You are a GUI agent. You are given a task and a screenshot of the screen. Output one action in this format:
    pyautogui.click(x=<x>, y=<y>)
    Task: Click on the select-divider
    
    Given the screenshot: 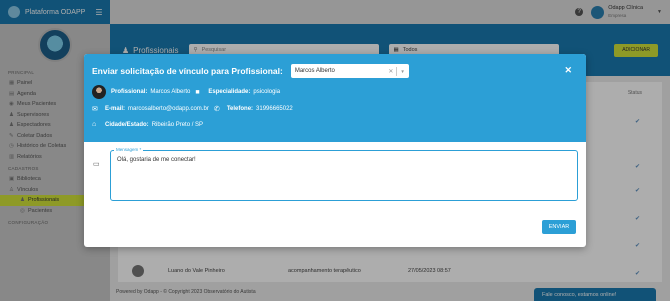 What is the action you would take?
    pyautogui.click(x=397, y=71)
    